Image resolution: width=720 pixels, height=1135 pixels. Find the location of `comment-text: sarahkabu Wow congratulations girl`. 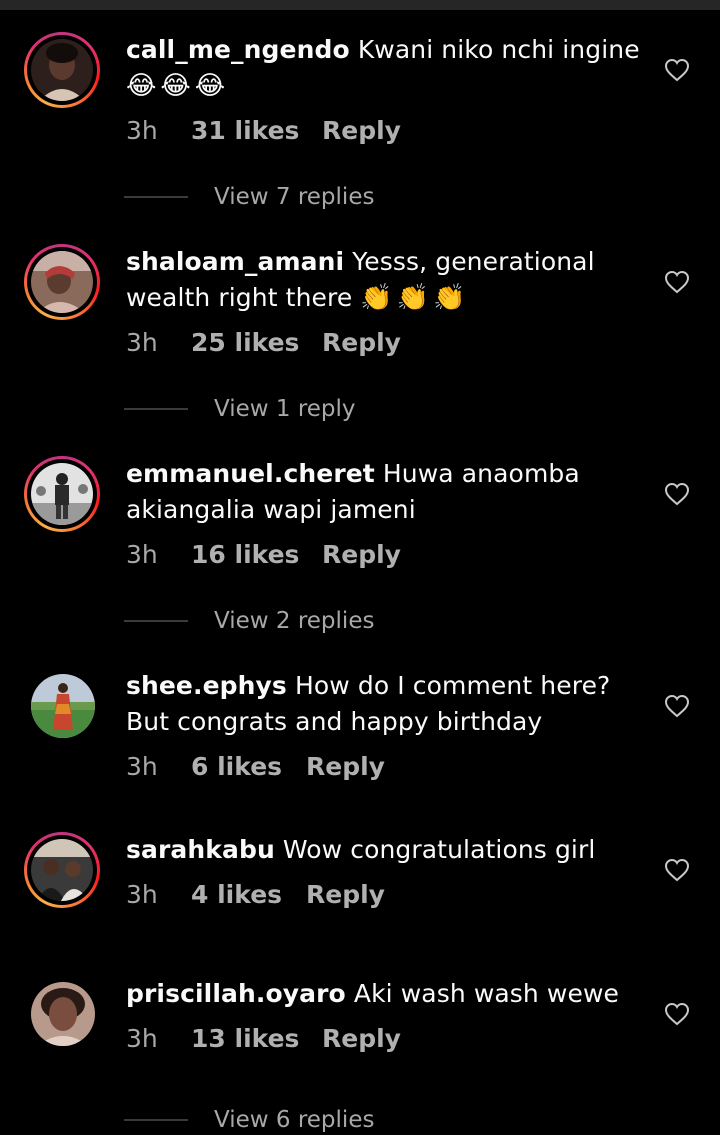

comment-text: sarahkabu Wow congratulations girl is located at coordinates (386, 850).